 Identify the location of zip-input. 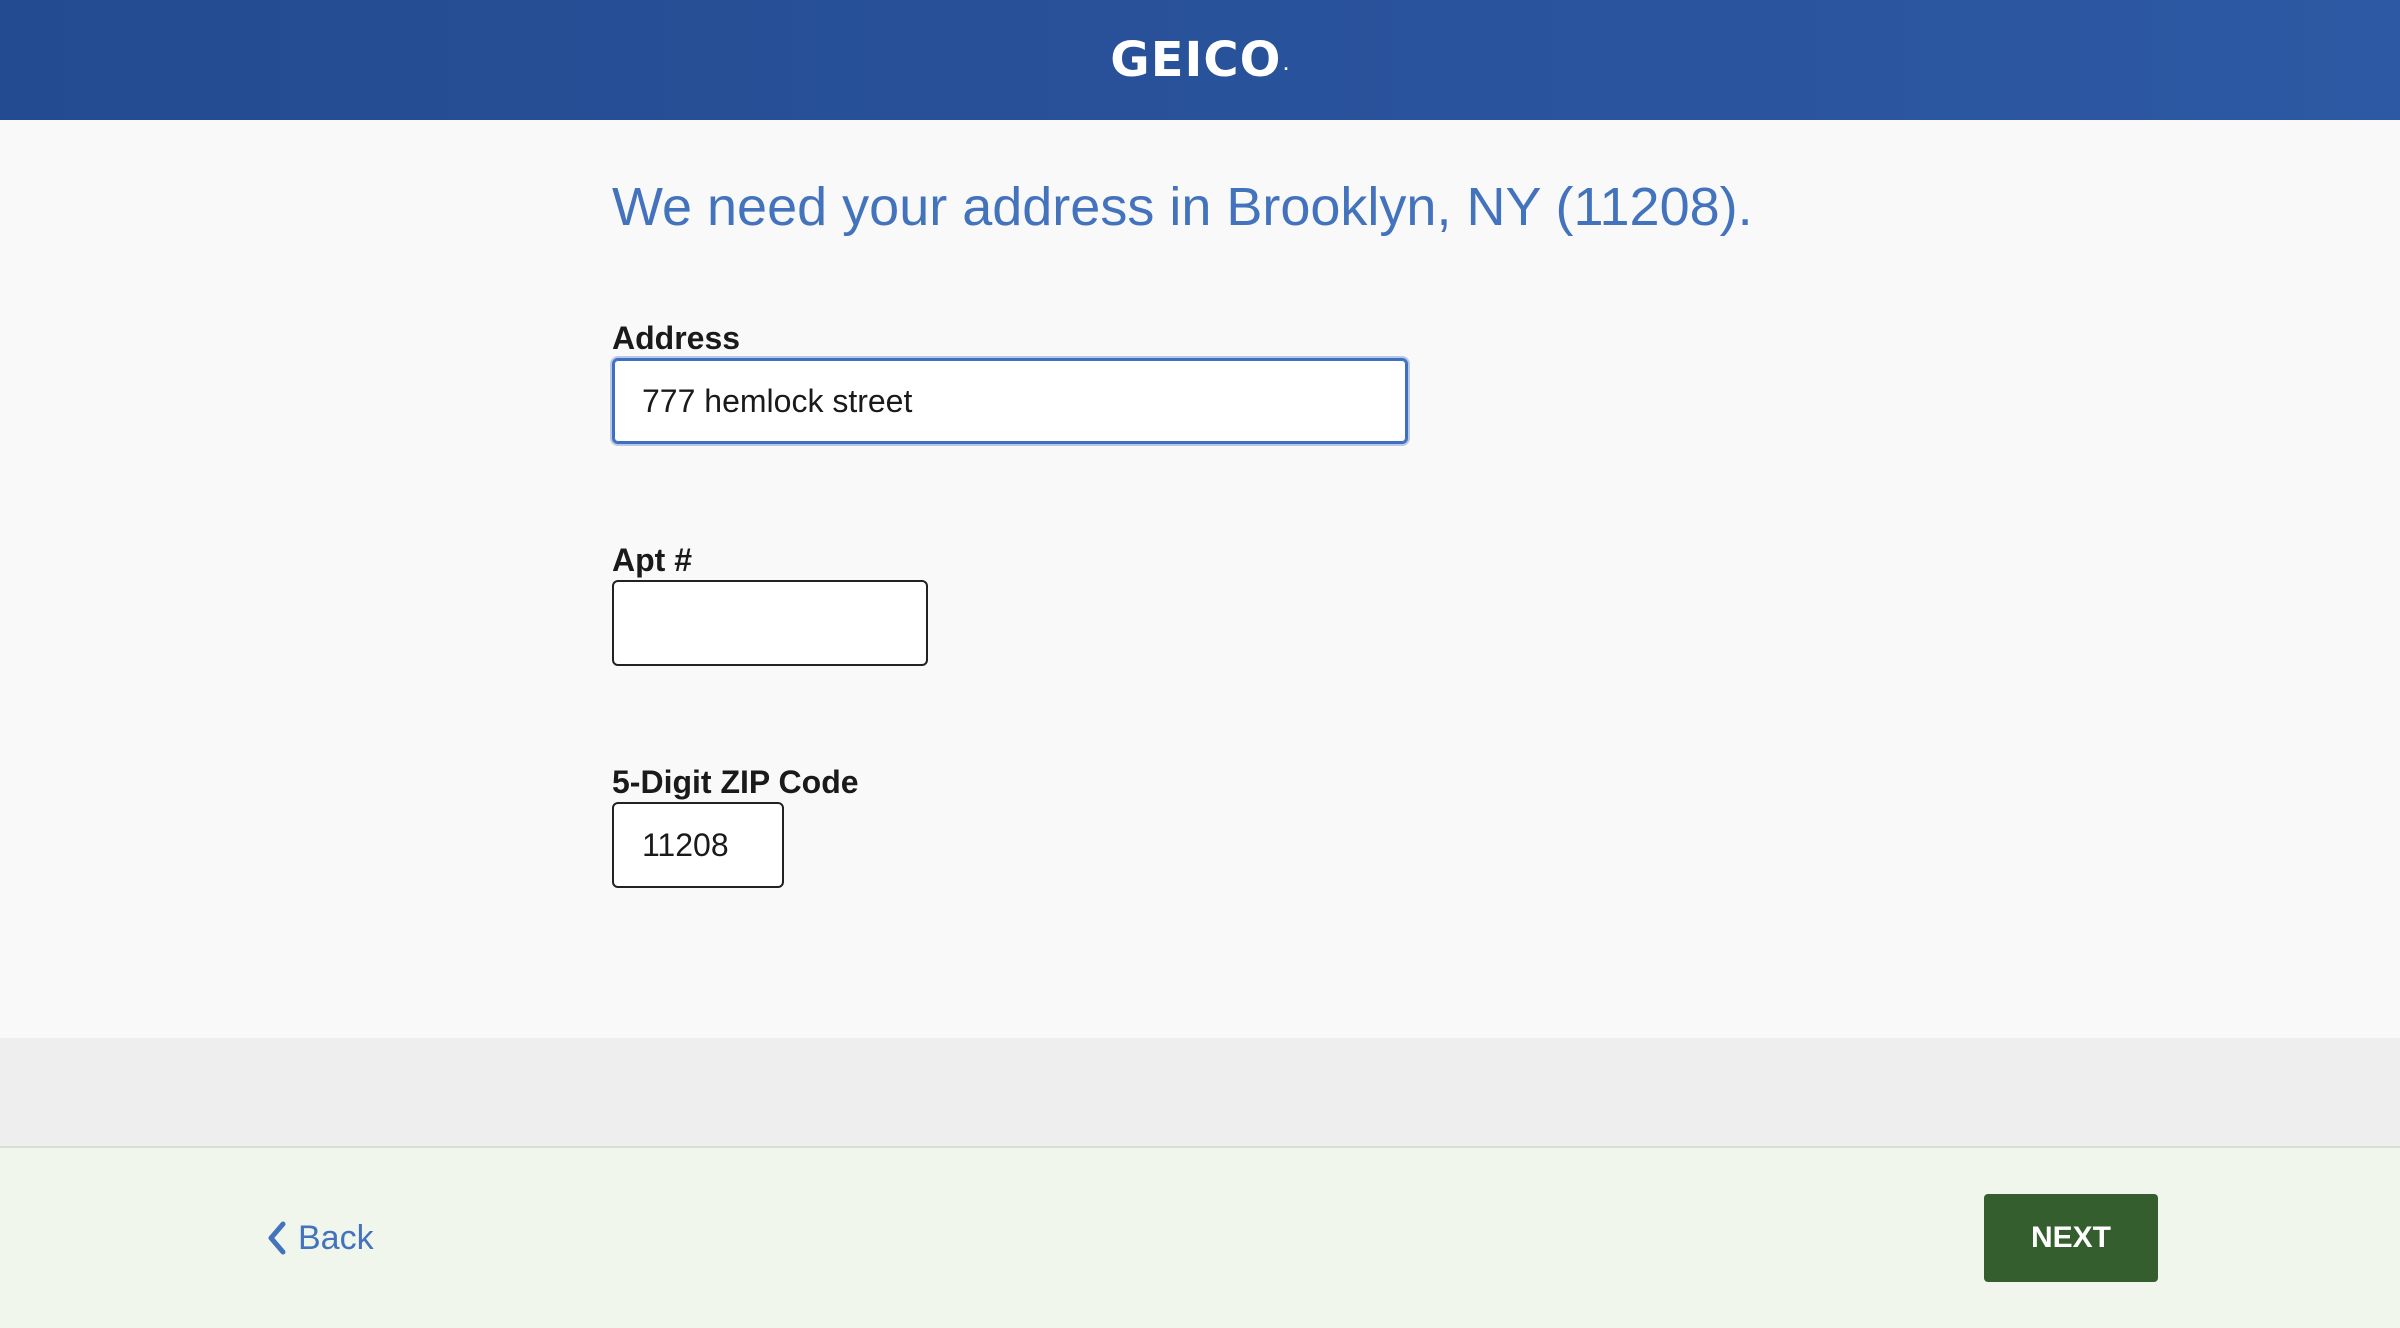
(698, 845).